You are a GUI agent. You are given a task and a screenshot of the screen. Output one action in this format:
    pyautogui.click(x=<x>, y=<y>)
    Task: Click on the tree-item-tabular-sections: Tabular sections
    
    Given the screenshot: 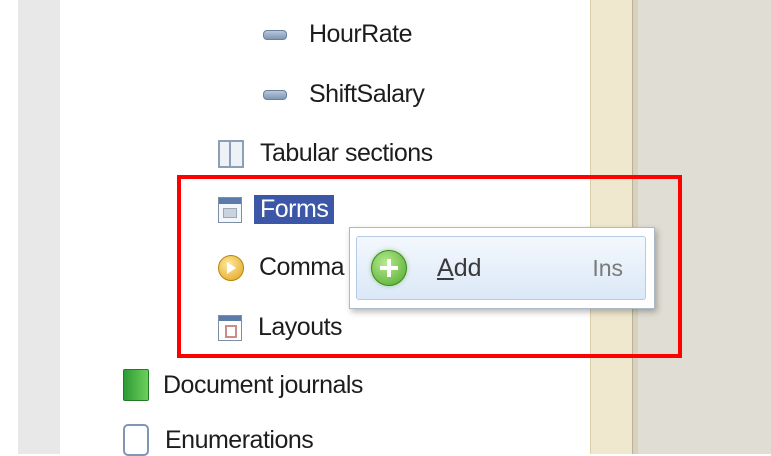 What is the action you would take?
    pyautogui.click(x=325, y=153)
    